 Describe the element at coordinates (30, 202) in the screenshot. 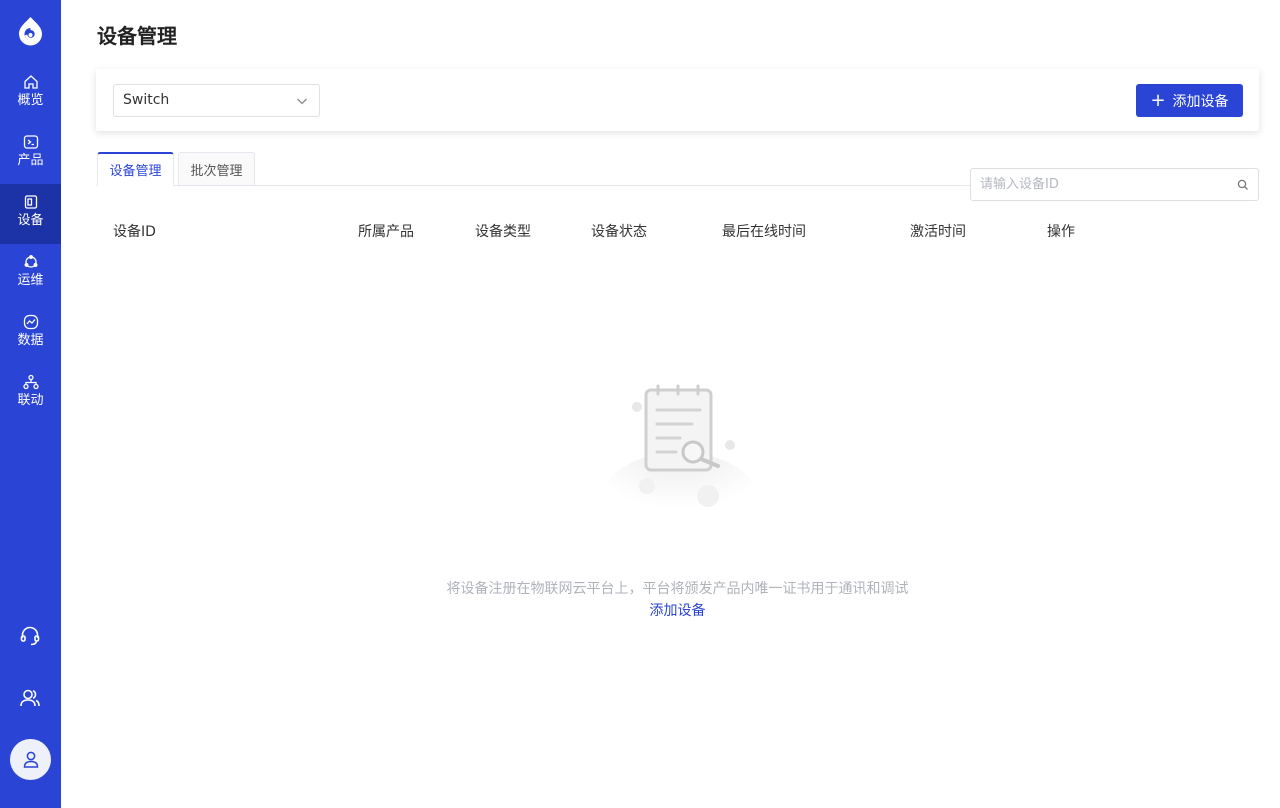

I see `device-icon` at that location.